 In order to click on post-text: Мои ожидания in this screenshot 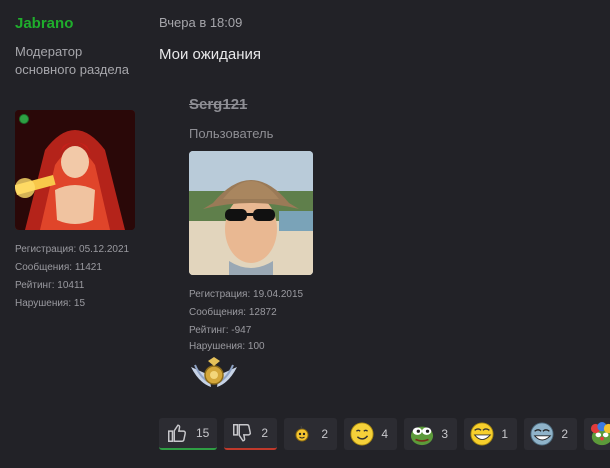, I will do `click(210, 54)`.